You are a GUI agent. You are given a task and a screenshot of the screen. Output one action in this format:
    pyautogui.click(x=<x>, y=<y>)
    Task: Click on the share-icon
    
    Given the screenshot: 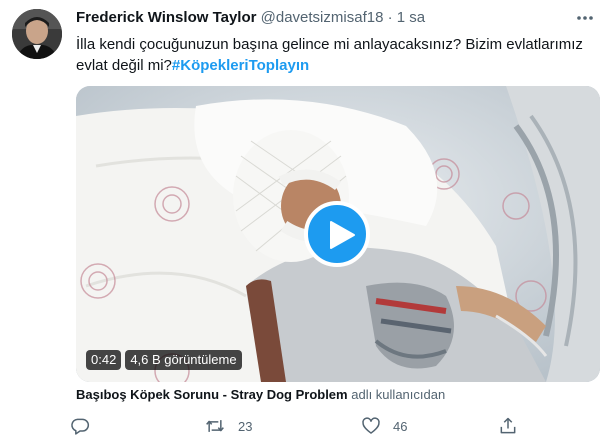 What is the action you would take?
    pyautogui.click(x=508, y=425)
    